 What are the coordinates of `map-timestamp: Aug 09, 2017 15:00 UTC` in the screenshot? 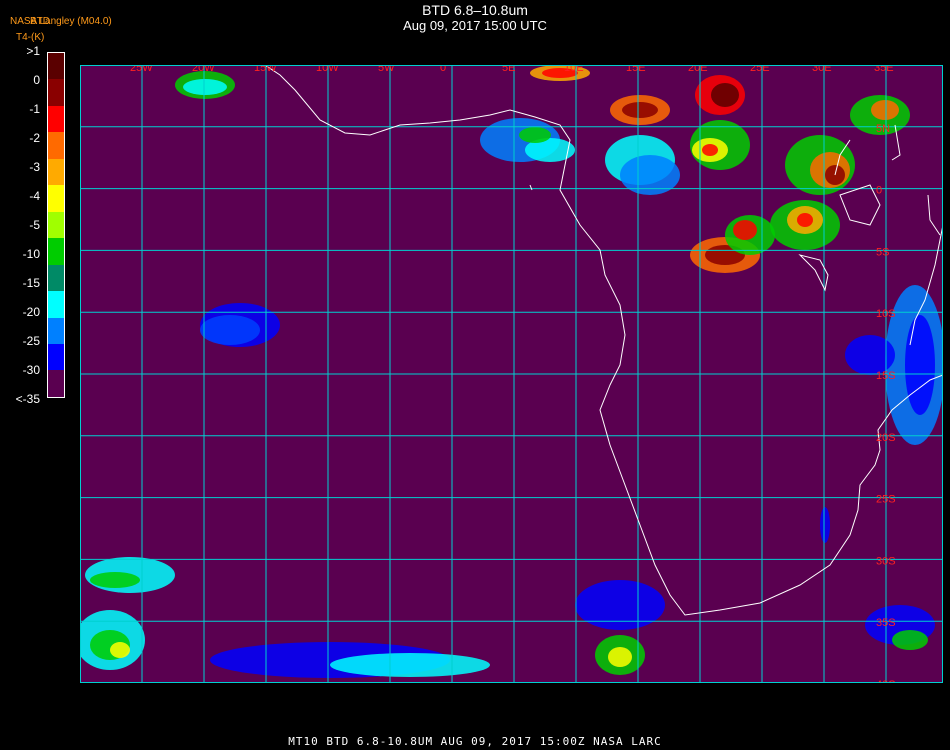 It's located at (475, 25).